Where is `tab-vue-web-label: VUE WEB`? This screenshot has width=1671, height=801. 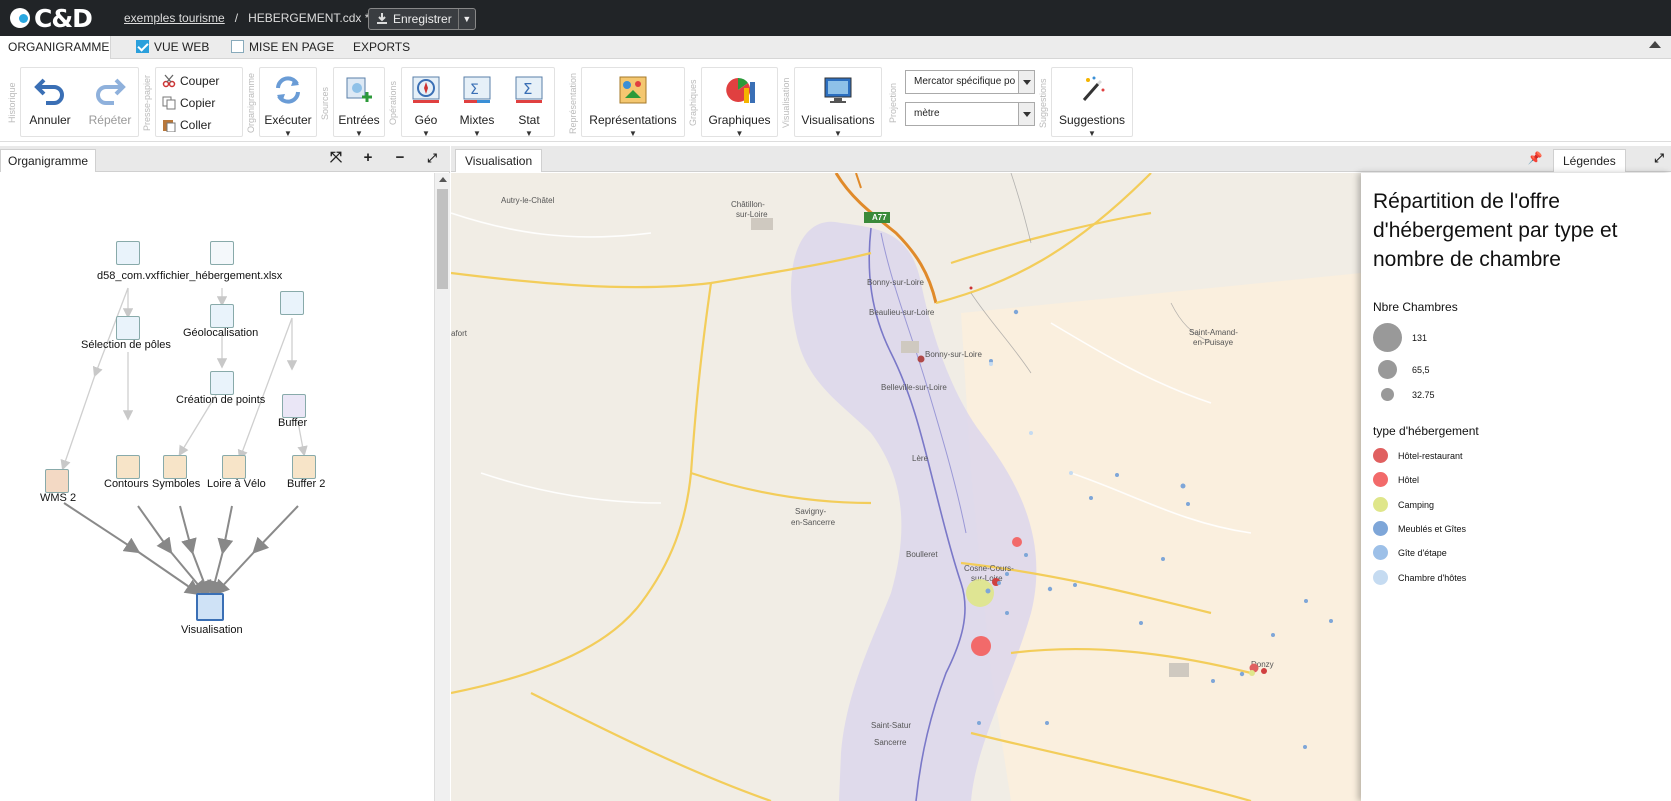 tab-vue-web-label: VUE WEB is located at coordinates (182, 47).